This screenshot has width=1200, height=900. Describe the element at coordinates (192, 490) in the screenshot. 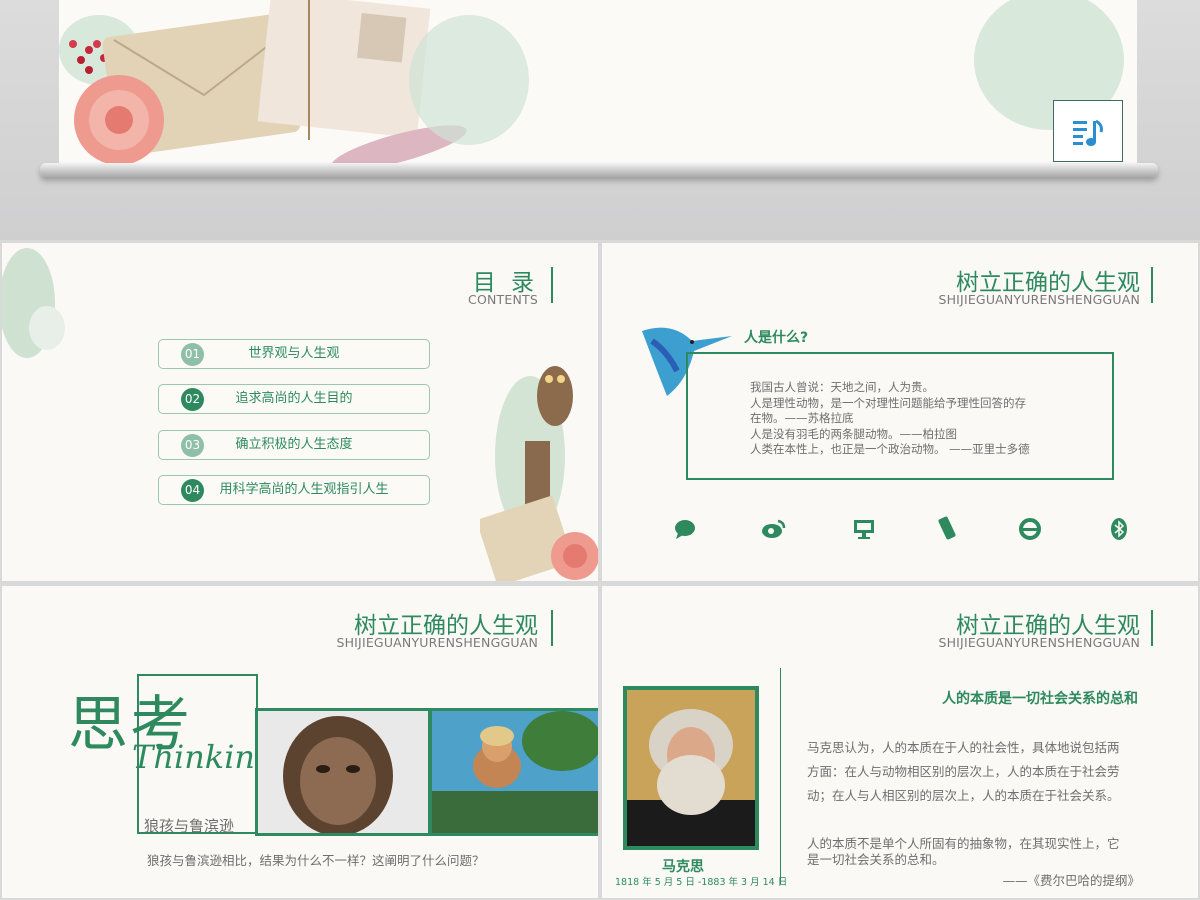

I see `menu-item-number: 04` at that location.